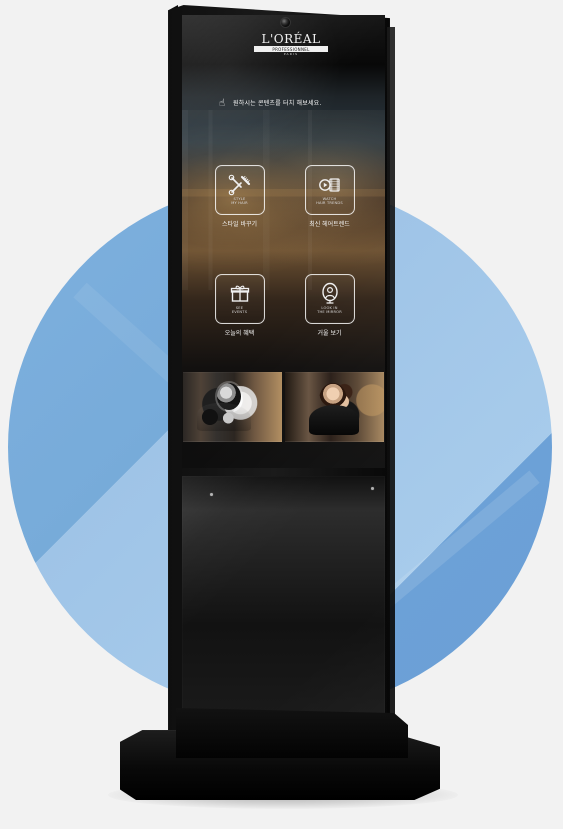  Describe the element at coordinates (334, 407) in the screenshot. I see `video-thumbnail-right` at that location.